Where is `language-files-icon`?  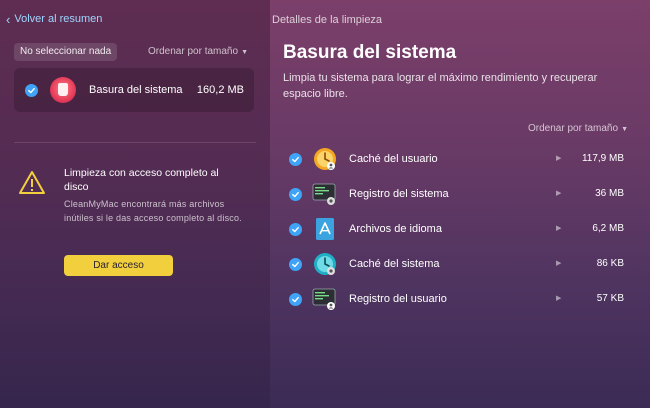 language-files-icon is located at coordinates (325, 229).